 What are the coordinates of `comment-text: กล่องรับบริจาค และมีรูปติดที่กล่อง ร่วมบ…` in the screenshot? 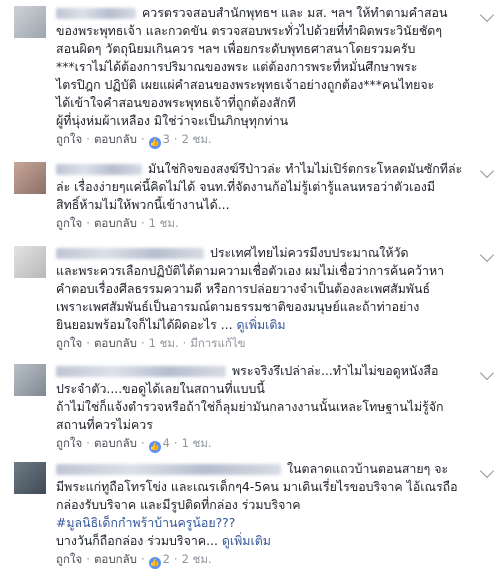 It's located at (178, 504).